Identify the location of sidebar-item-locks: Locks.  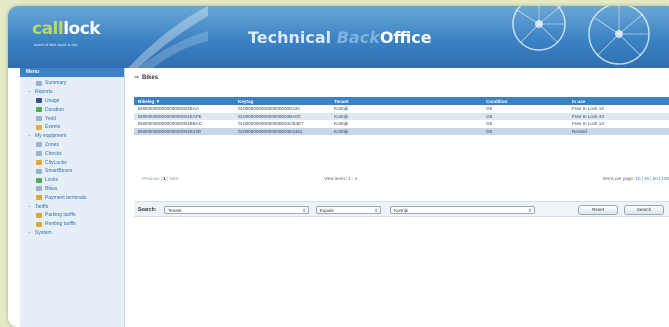
(72, 180).